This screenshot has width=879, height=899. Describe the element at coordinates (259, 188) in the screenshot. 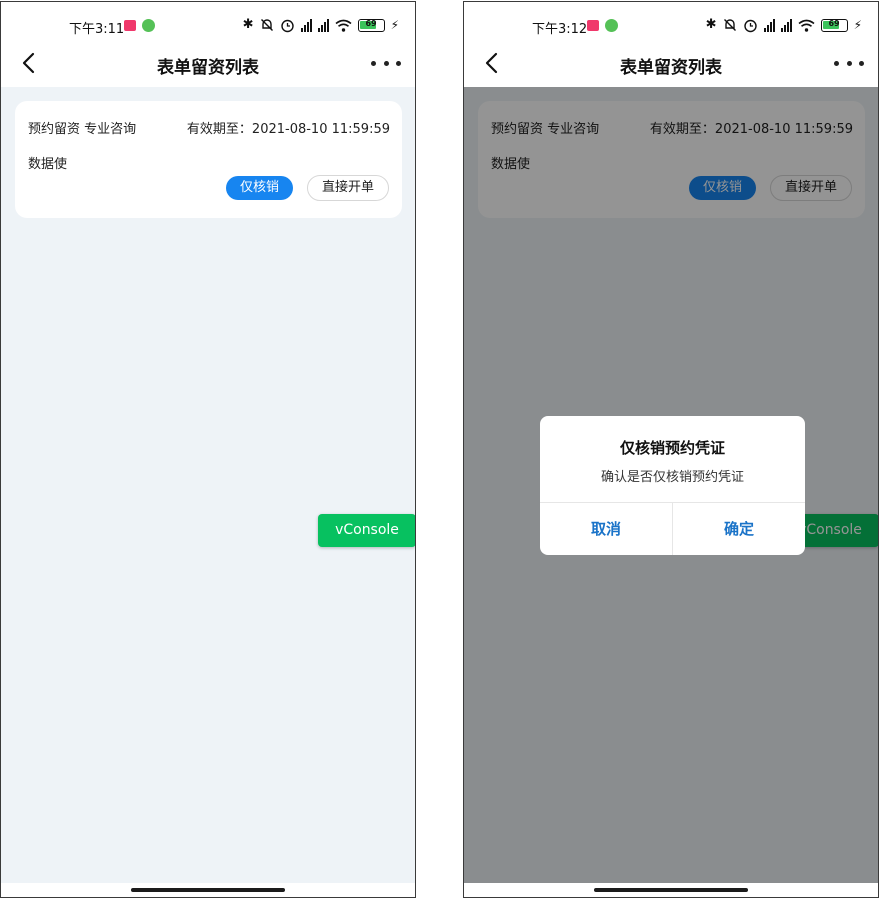

I see `verify-only-button: 仅核销` at that location.